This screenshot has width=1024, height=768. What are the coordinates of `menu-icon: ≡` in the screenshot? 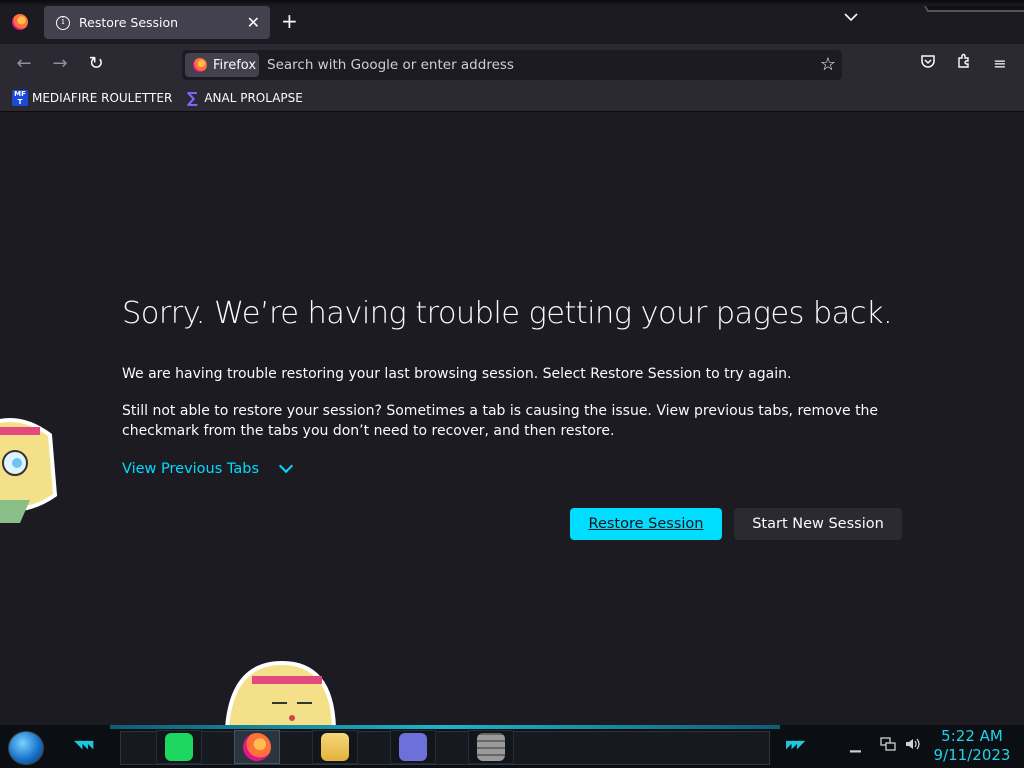 It's located at (1000, 64).